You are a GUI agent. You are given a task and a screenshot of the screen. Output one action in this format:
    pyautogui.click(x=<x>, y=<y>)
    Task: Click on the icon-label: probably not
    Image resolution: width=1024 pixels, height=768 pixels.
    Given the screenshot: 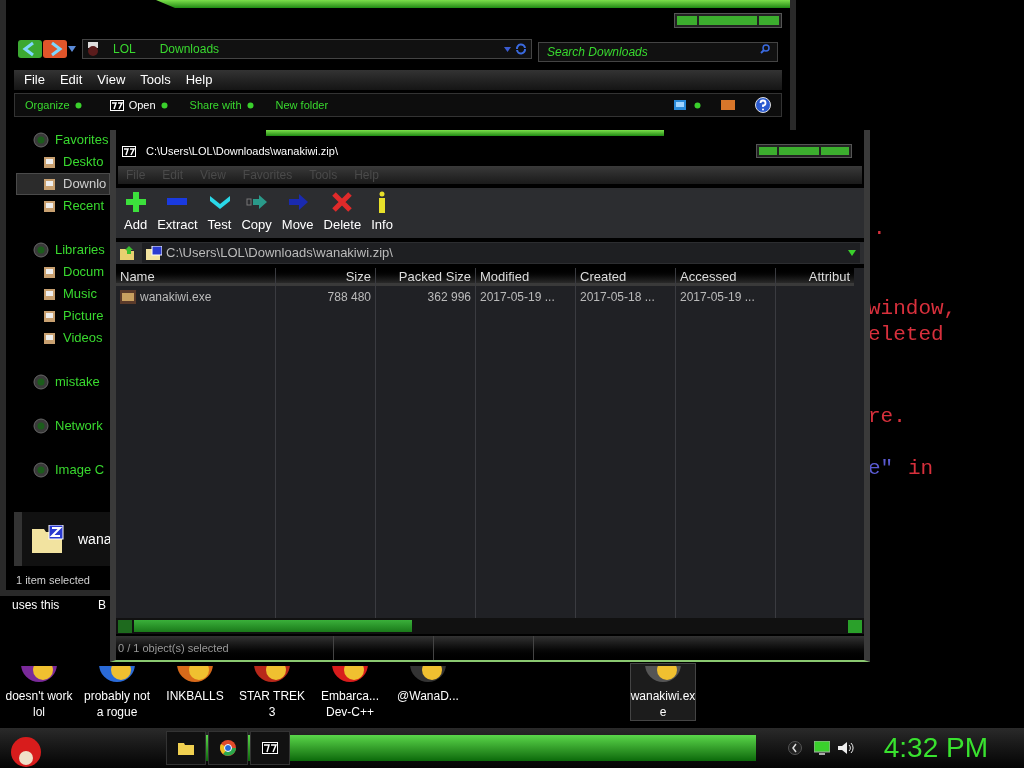 What is the action you would take?
    pyautogui.click(x=116, y=696)
    